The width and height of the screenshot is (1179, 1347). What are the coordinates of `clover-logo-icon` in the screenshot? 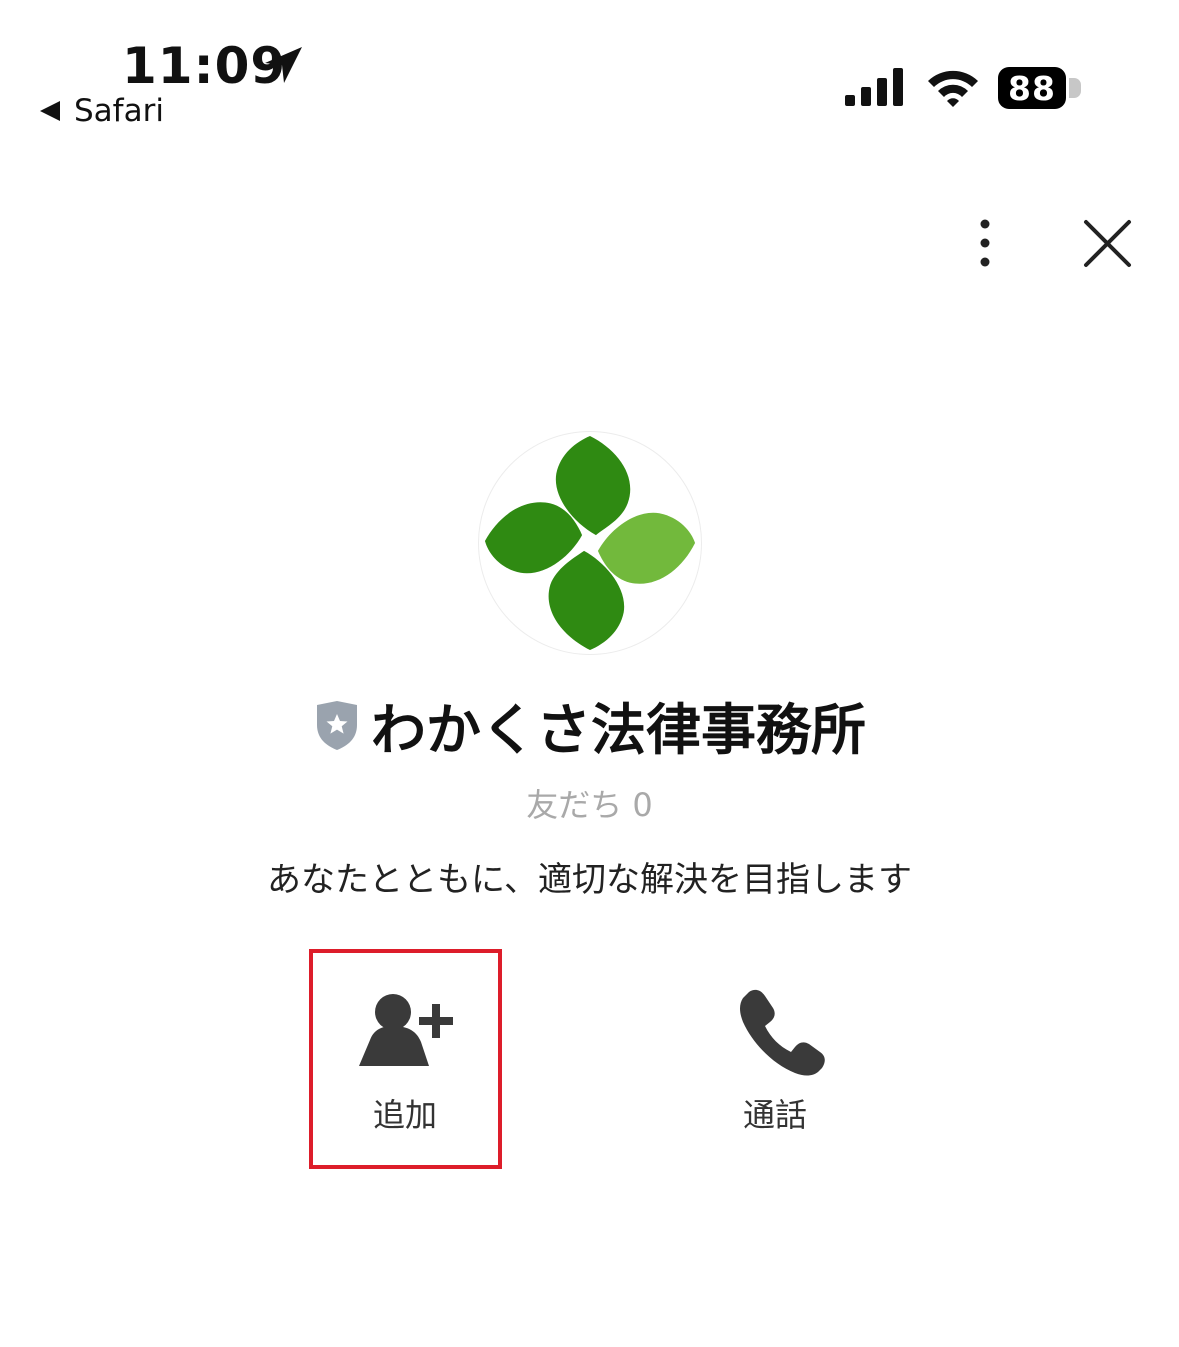 It's located at (590, 543).